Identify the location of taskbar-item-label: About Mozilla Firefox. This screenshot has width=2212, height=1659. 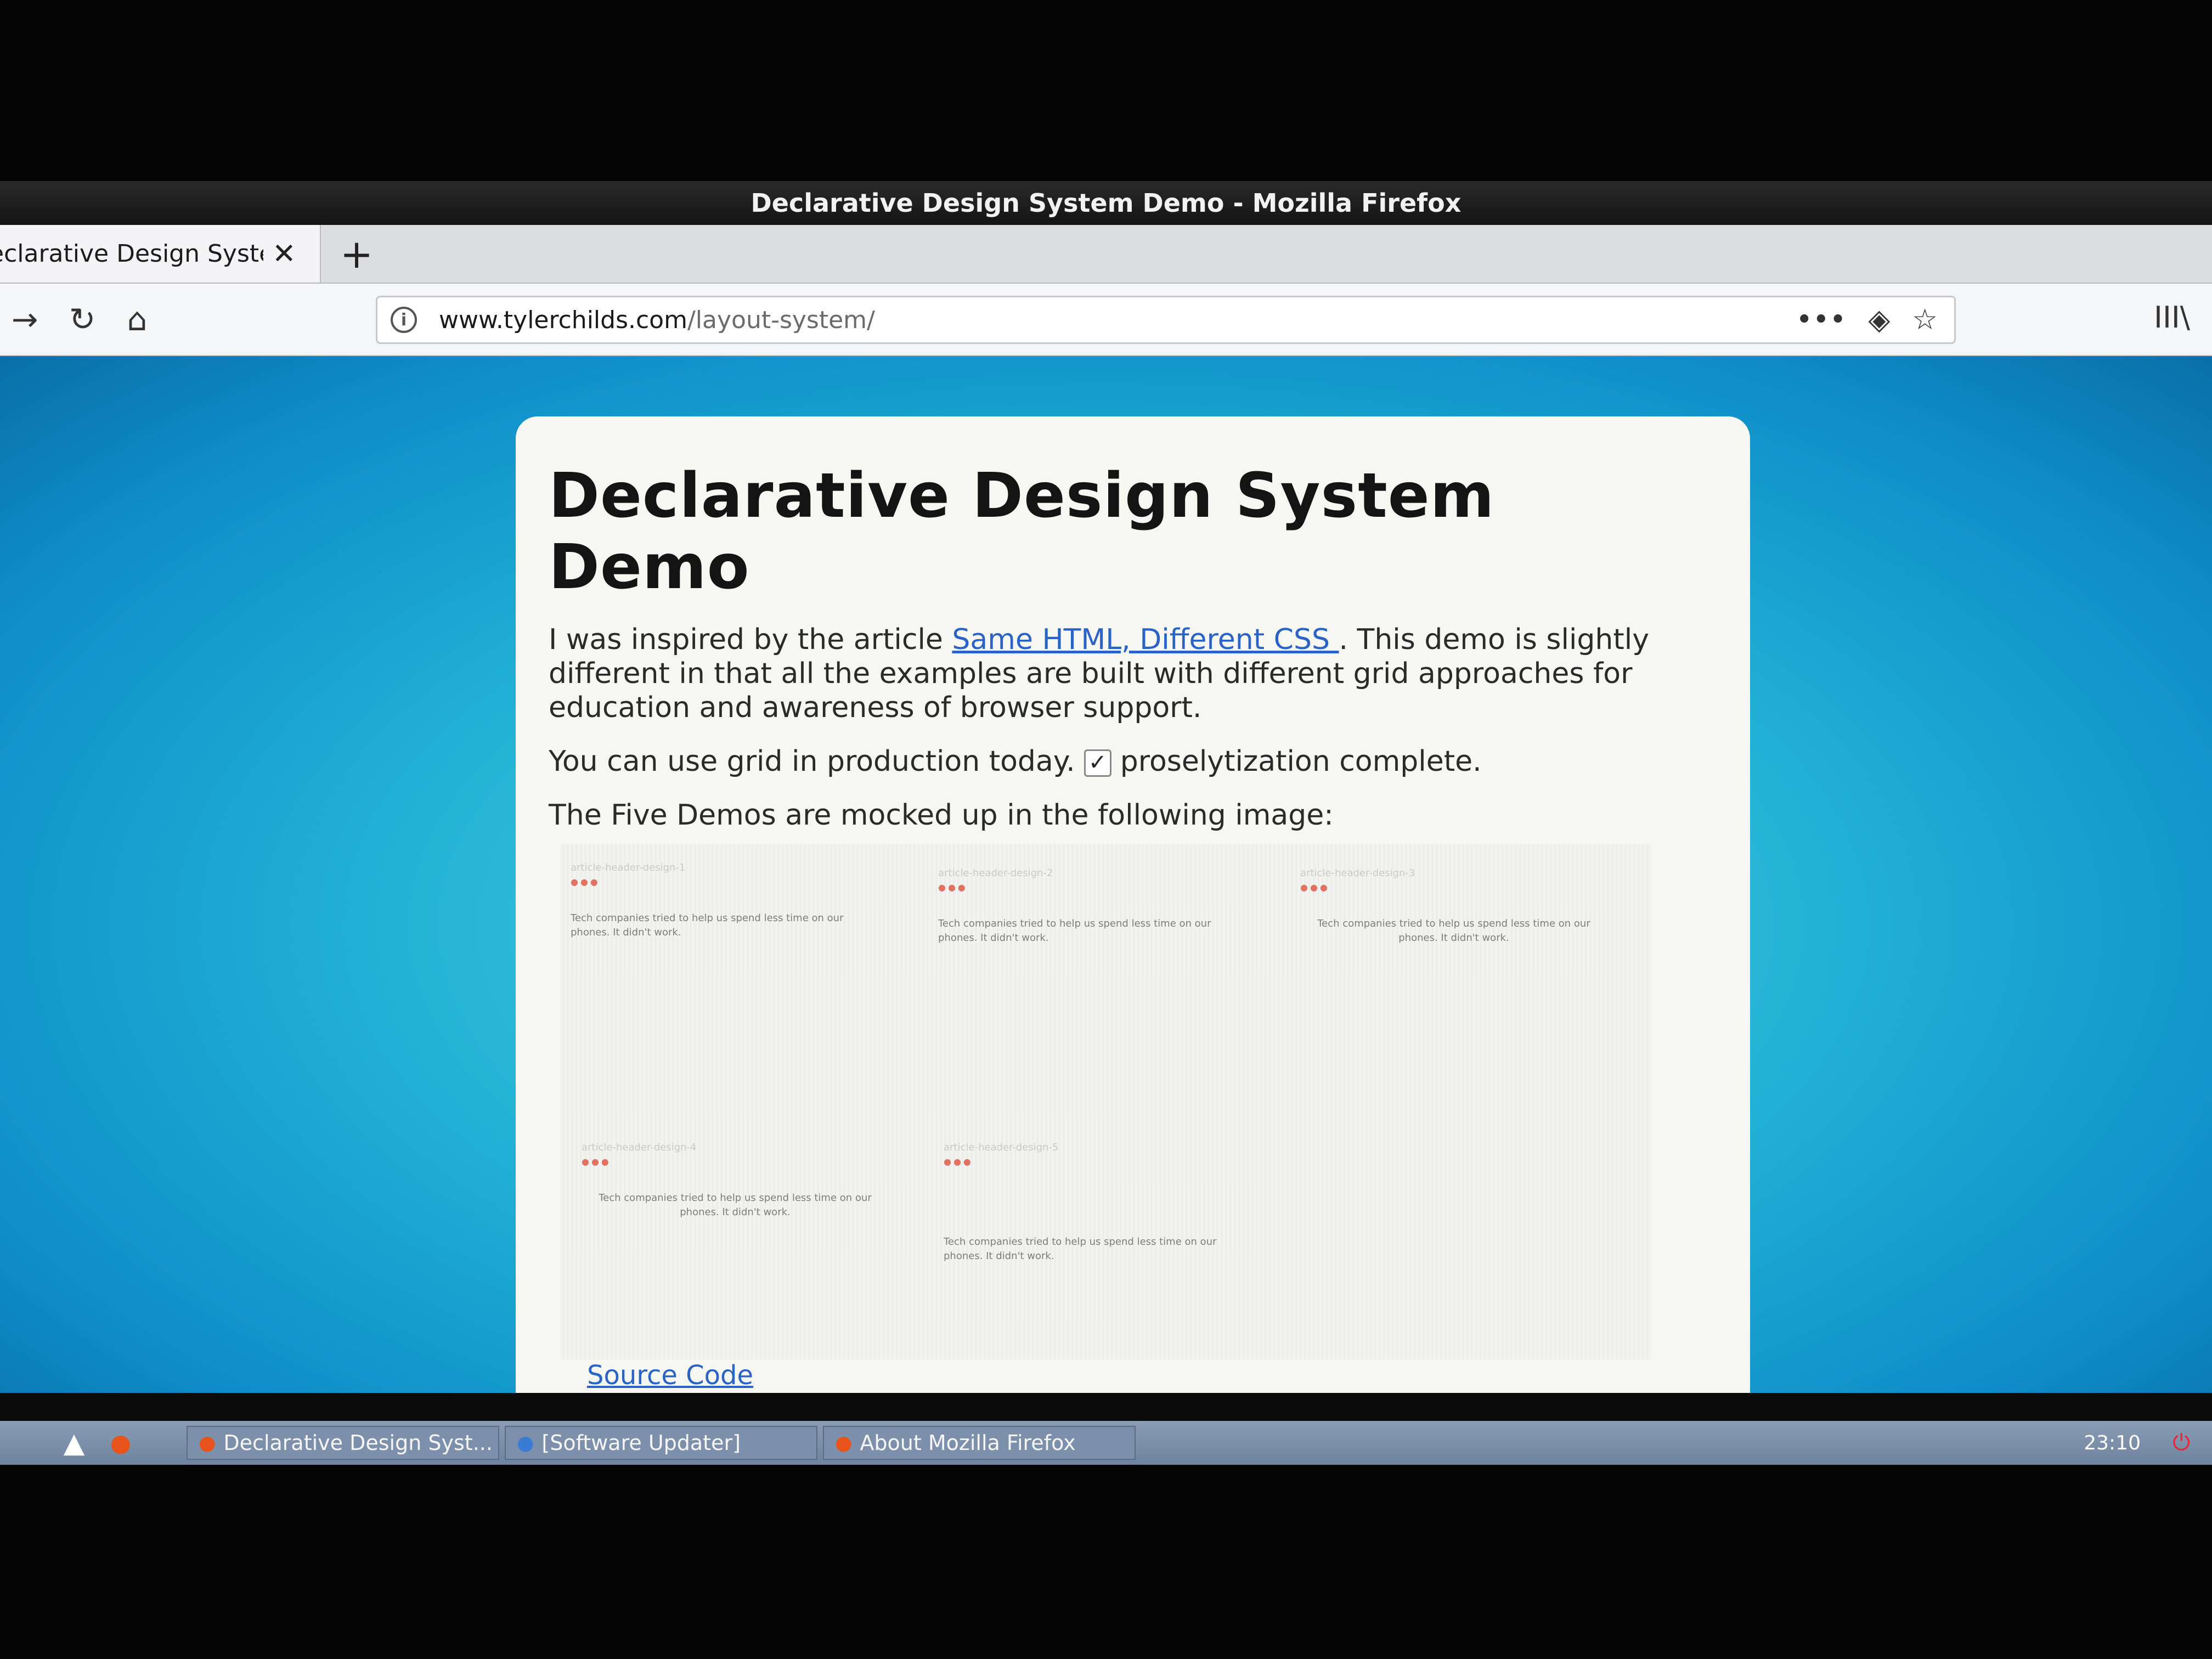
(968, 1443).